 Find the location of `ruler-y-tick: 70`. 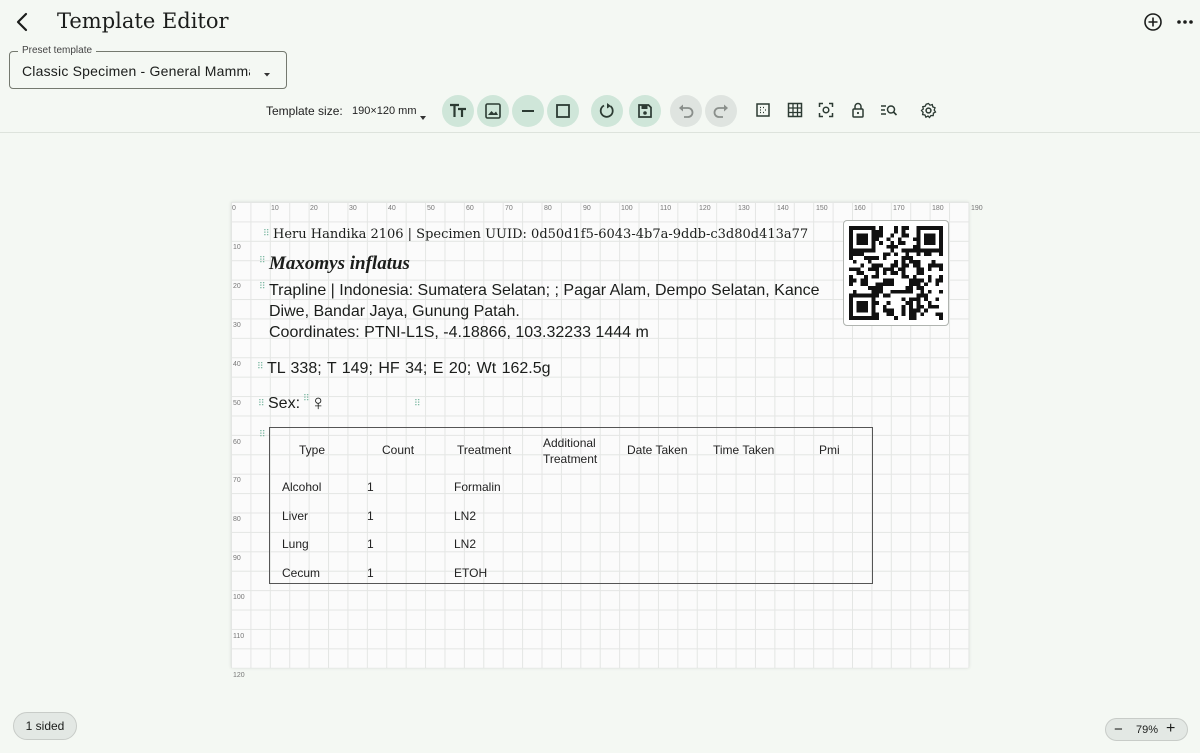

ruler-y-tick: 70 is located at coordinates (237, 480).